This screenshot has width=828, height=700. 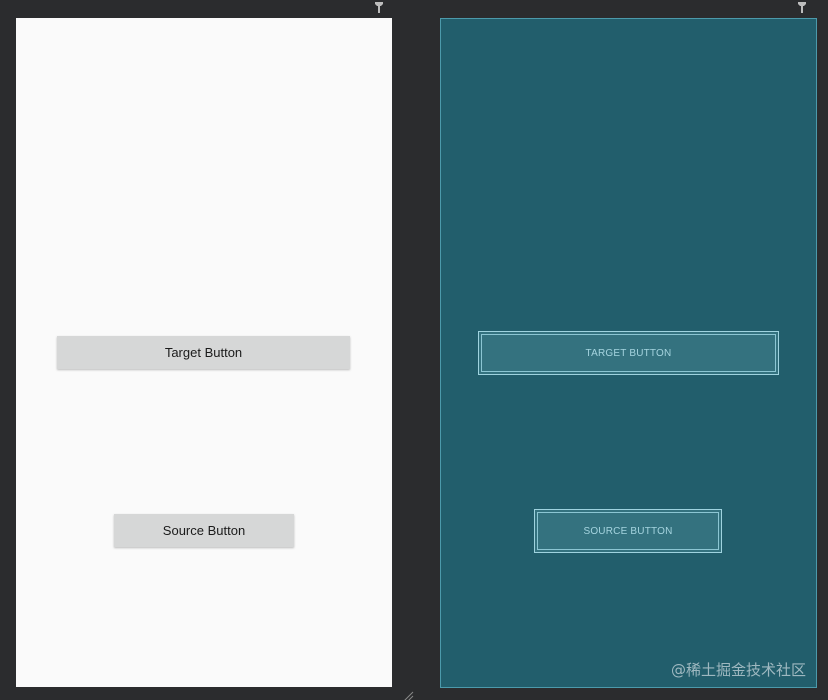 I want to click on target-button: Target Button, so click(x=203, y=352).